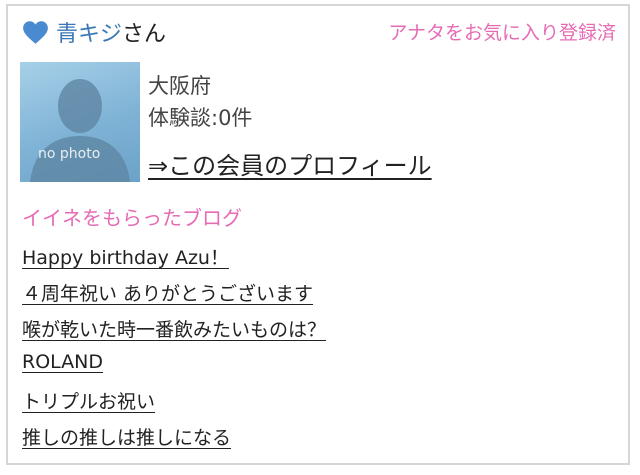 This screenshot has width=640, height=475. Describe the element at coordinates (125, 258) in the screenshot. I see `blog-link: Happy birthday Azu！` at that location.